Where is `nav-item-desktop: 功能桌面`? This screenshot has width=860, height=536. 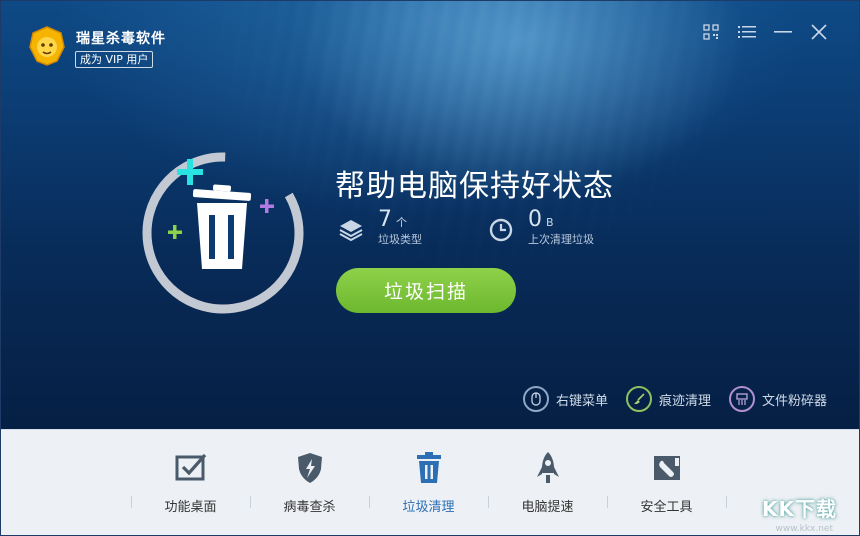 nav-item-desktop: 功能桌面 is located at coordinates (190, 482).